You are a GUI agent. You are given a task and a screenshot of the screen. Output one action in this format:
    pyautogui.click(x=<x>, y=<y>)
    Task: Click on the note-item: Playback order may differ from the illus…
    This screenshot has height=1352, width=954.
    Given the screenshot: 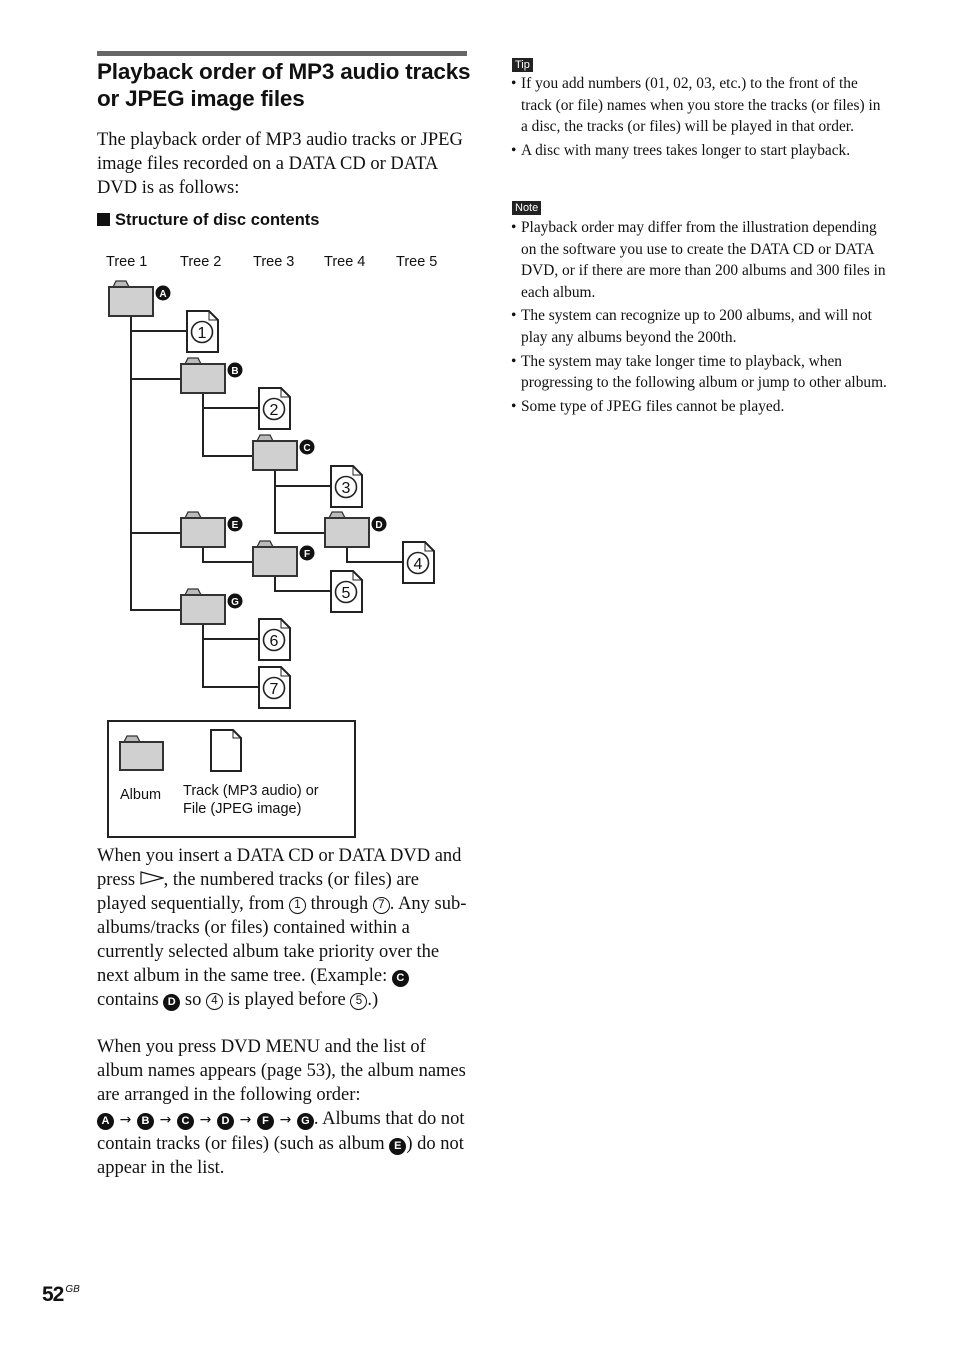 What is the action you would take?
    pyautogui.click(x=701, y=260)
    